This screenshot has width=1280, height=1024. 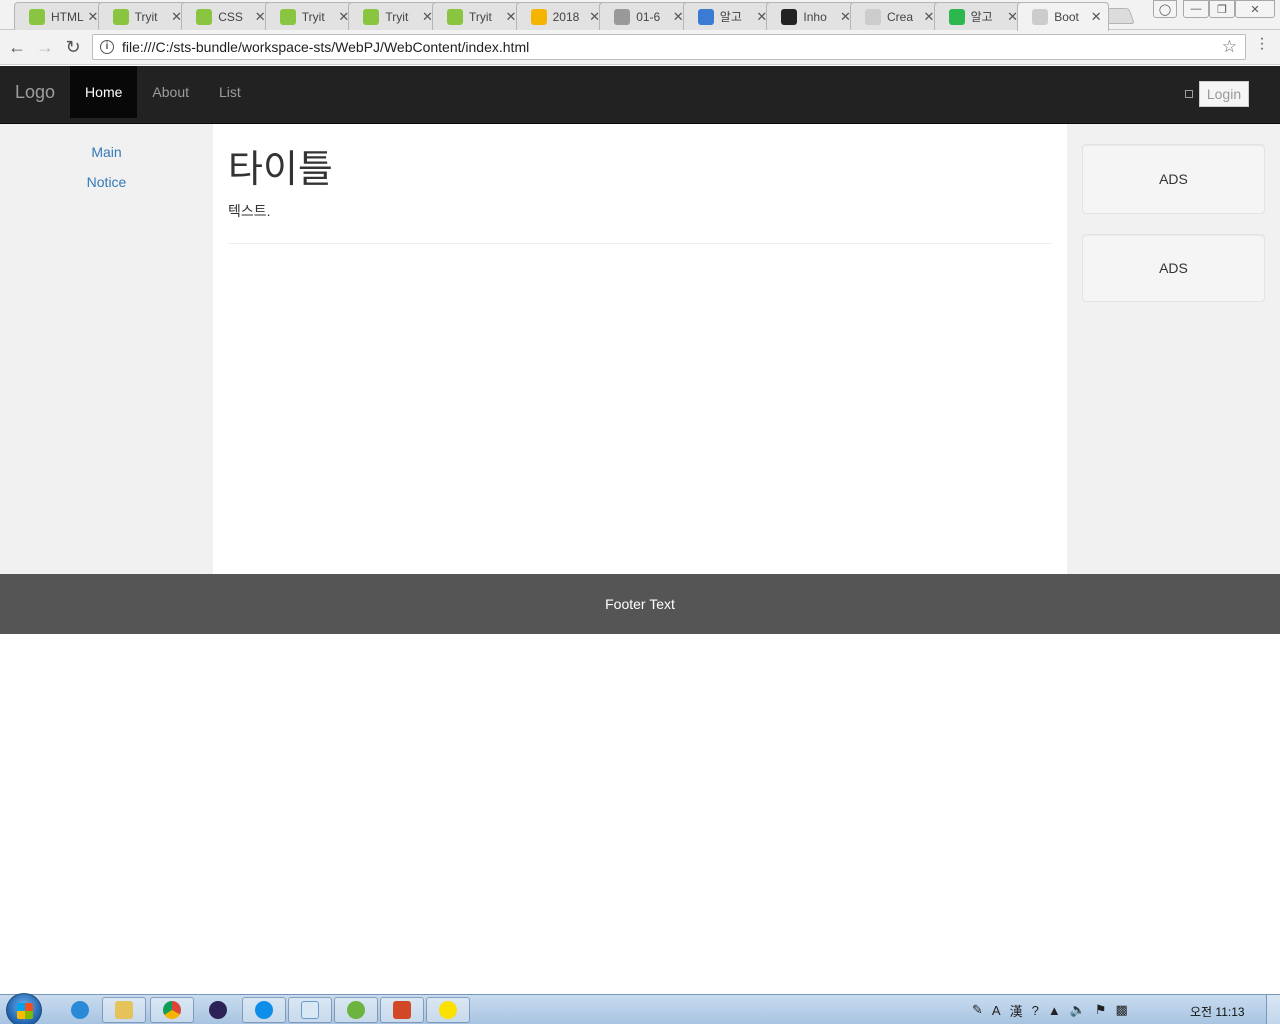 What do you see at coordinates (1217, 1011) in the screenshot?
I see `clock: 오전 11:13` at bounding box center [1217, 1011].